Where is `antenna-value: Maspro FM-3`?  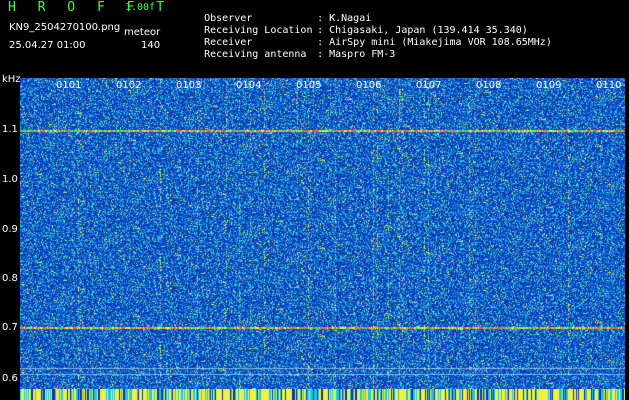 antenna-value: Maspro FM-3 is located at coordinates (362, 54).